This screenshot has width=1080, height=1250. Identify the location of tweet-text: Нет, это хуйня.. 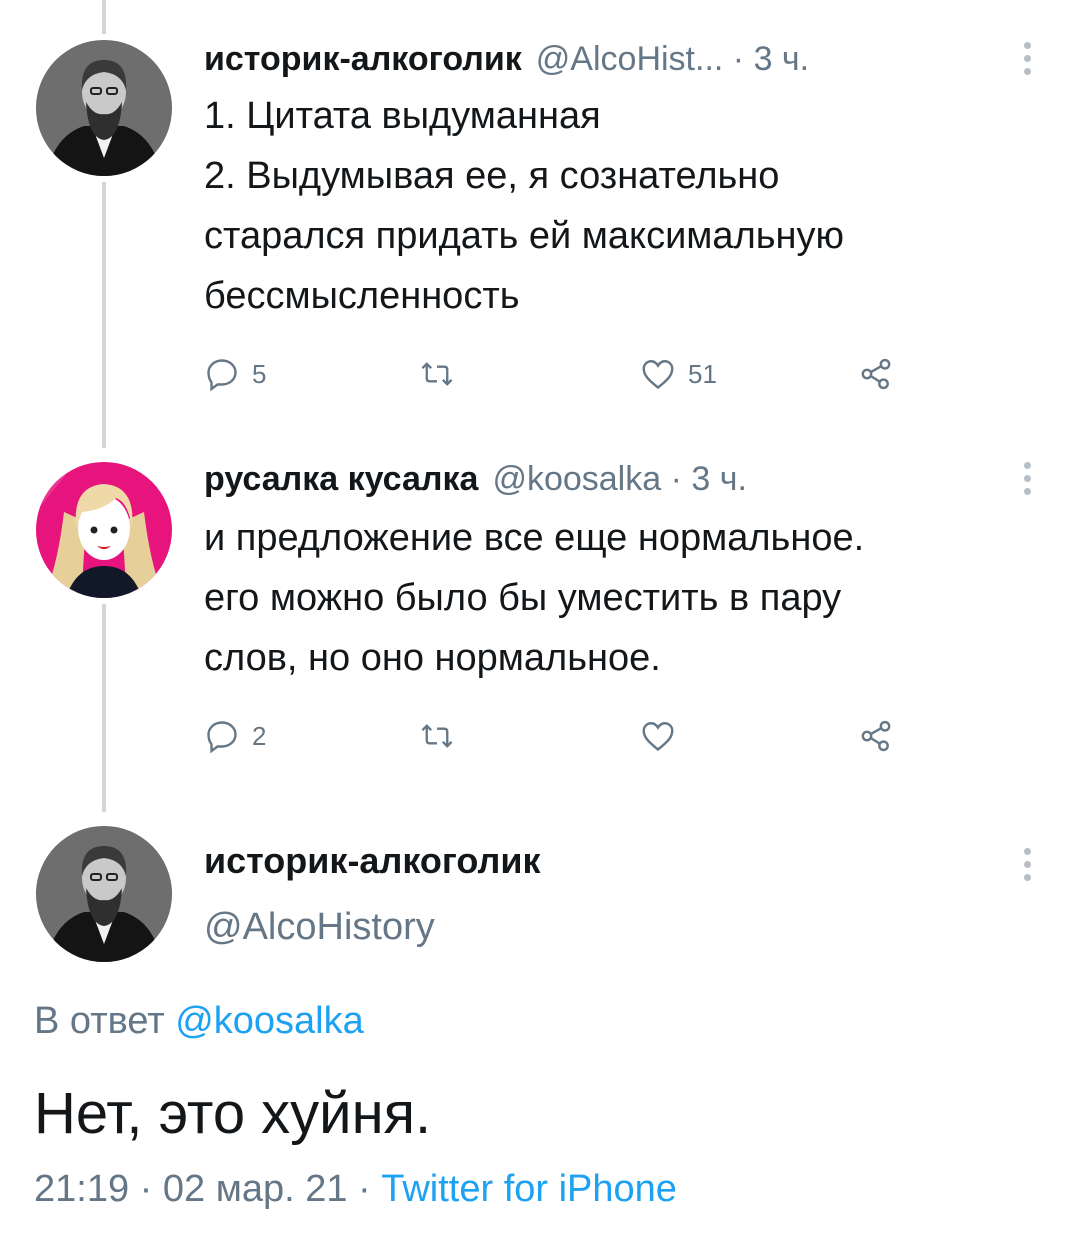
(233, 1113).